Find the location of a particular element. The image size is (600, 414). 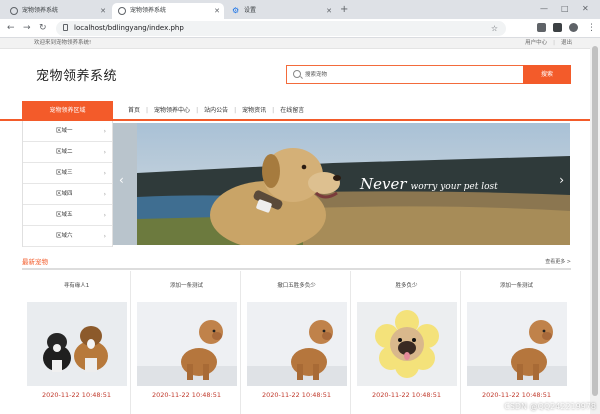

browser-tab-1: 宠物领养系统 ✕ is located at coordinates (57, 11).